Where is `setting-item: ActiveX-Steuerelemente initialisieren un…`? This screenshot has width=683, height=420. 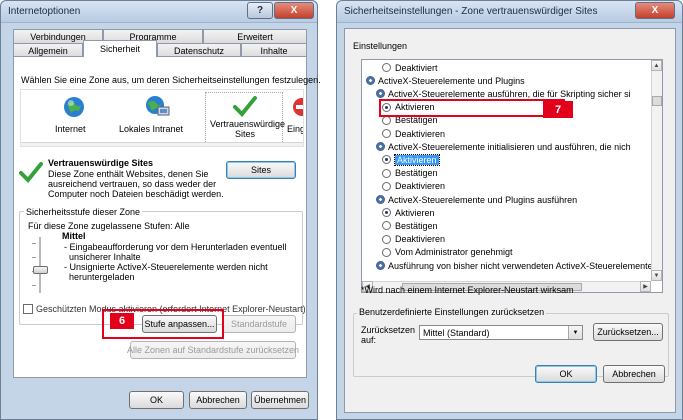 setting-item: ActiveX-Steuerelemente initialisieren un… is located at coordinates (503, 146).